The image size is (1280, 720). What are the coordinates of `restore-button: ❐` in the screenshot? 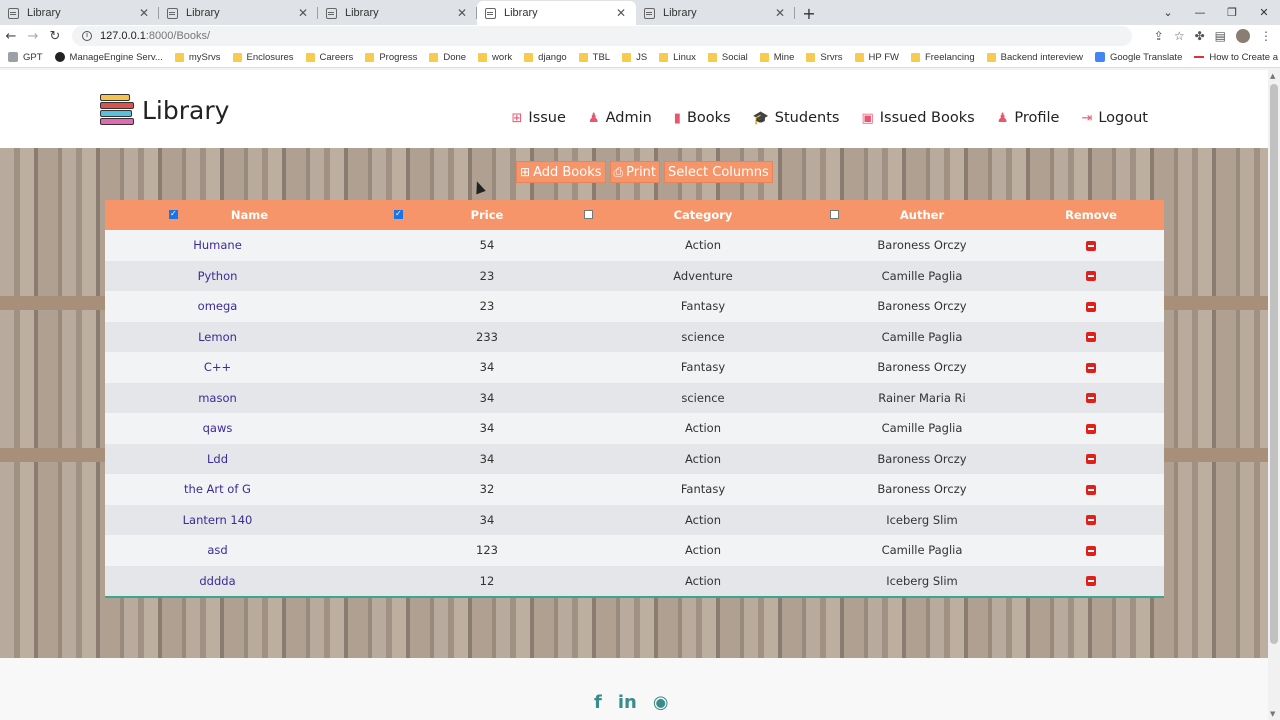 It's located at (1232, 12).